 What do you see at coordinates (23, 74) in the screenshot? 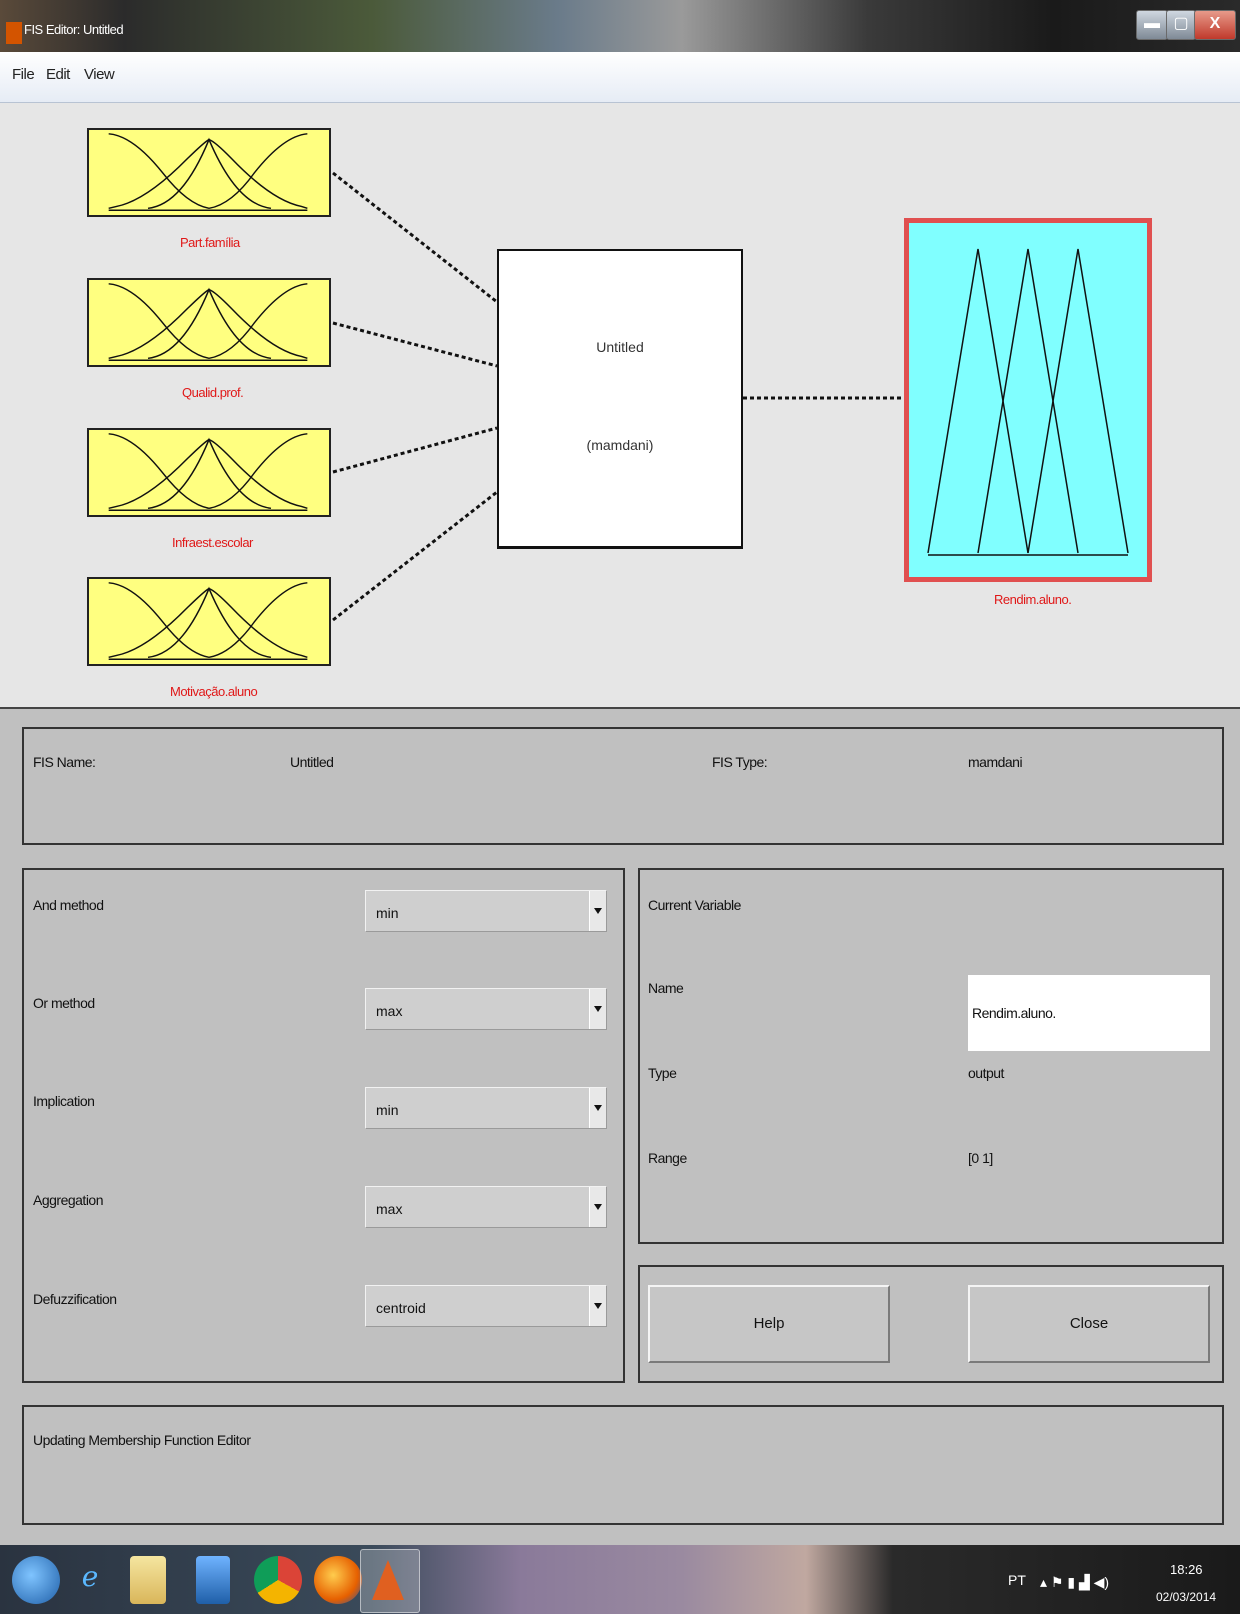
I see `menu-file: File` at bounding box center [23, 74].